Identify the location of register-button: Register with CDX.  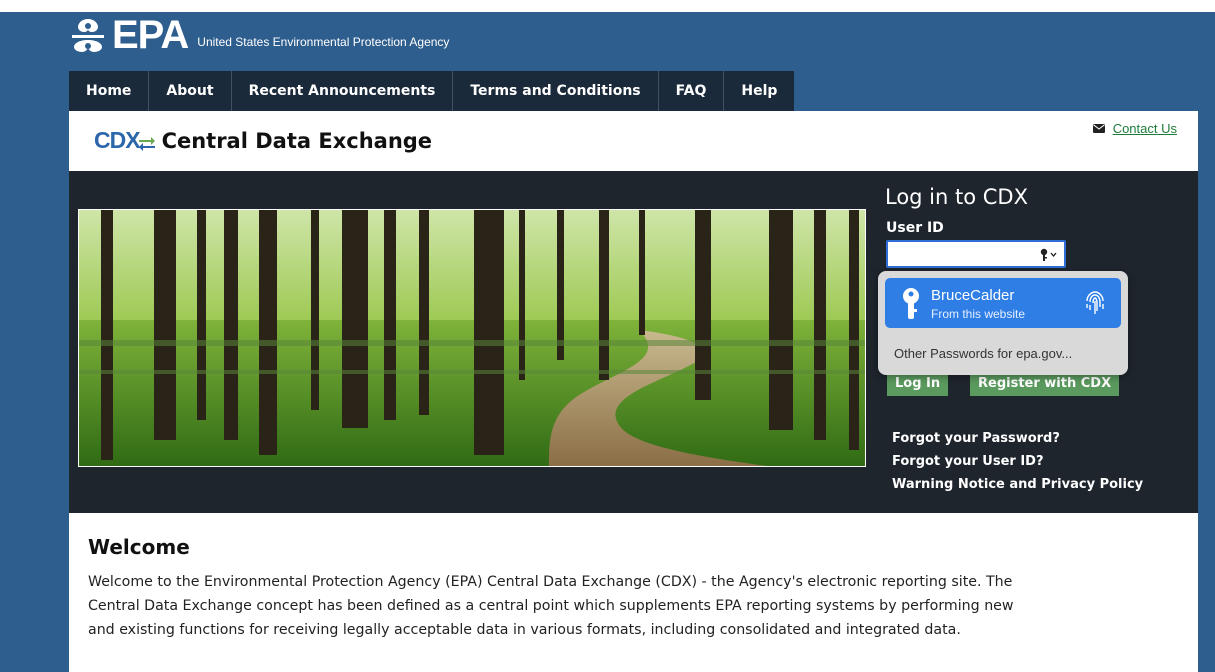
(1045, 384).